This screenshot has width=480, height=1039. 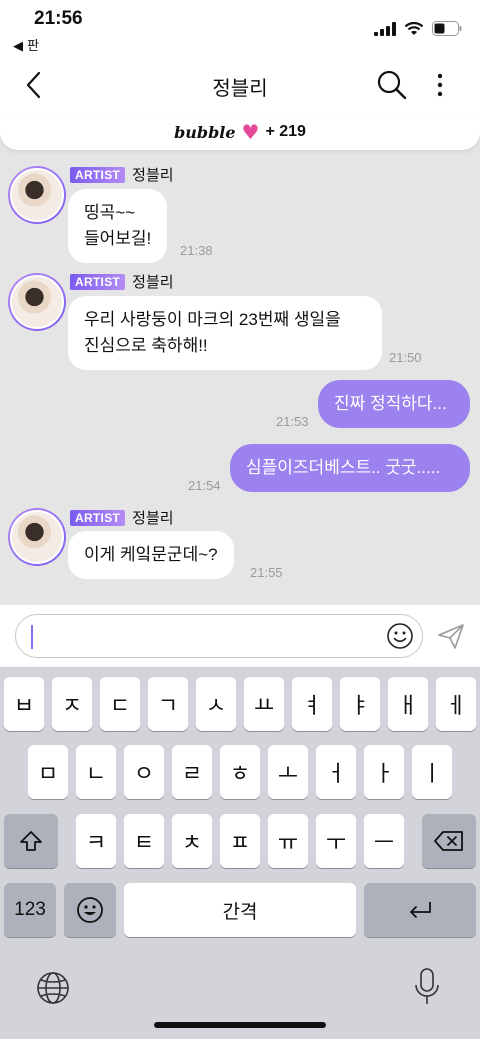 I want to click on emoji-icon, so click(x=90, y=910).